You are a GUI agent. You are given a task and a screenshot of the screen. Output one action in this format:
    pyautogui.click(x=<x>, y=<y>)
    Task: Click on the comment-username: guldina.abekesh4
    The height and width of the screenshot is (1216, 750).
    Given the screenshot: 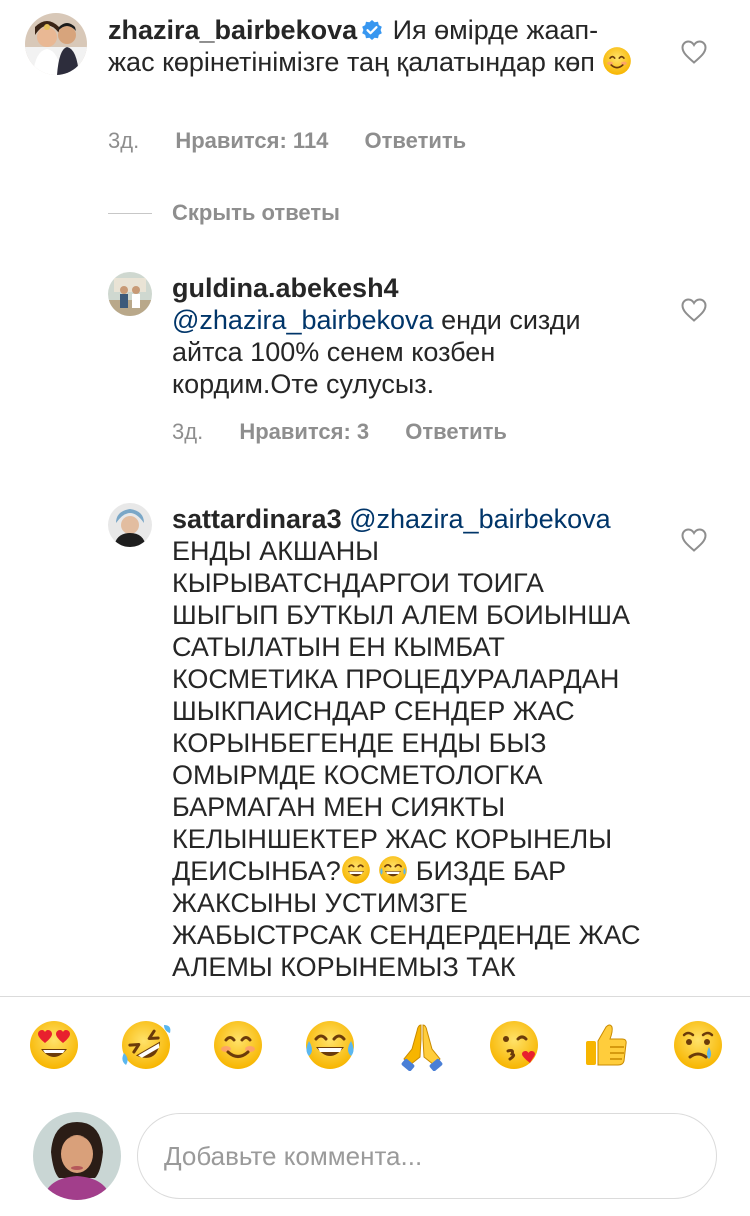 What is the action you would take?
    pyautogui.click(x=285, y=288)
    